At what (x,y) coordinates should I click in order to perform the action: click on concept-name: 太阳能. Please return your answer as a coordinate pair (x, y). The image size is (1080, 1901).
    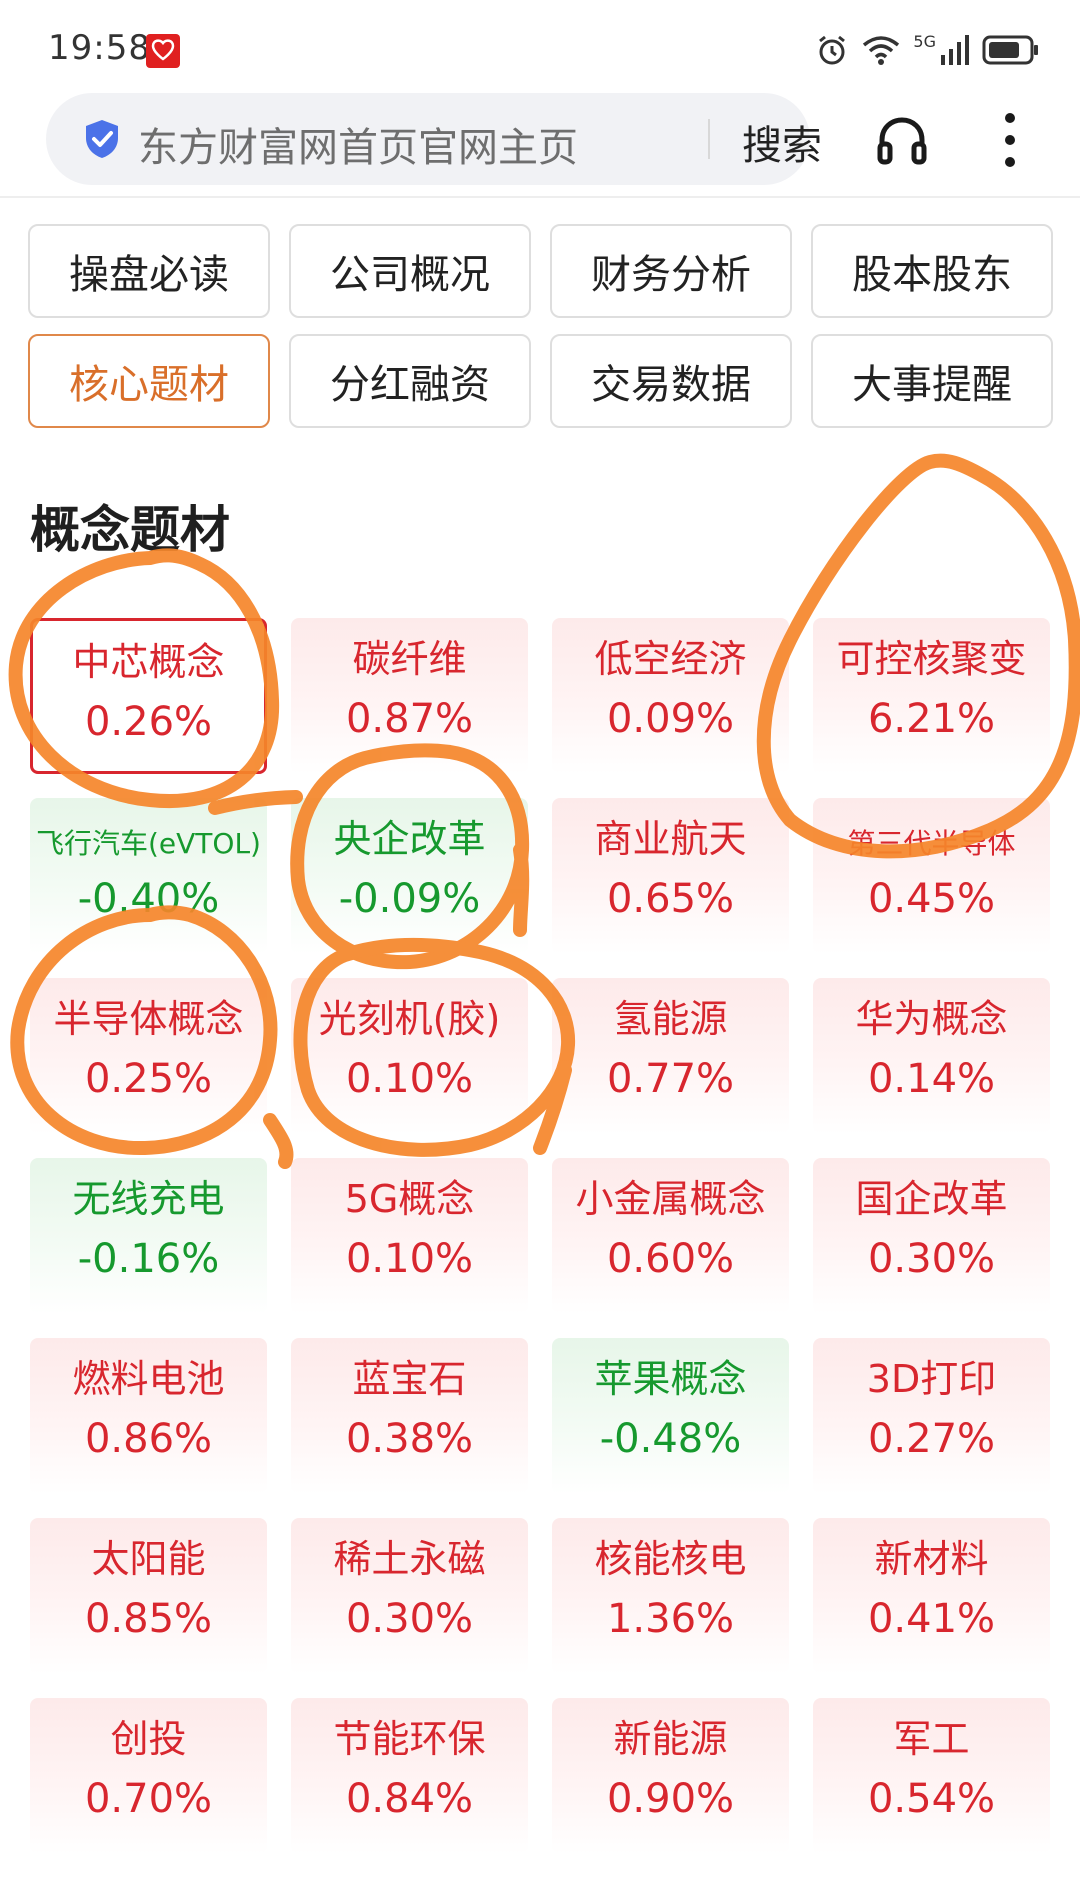
    Looking at the image, I should click on (148, 1559).